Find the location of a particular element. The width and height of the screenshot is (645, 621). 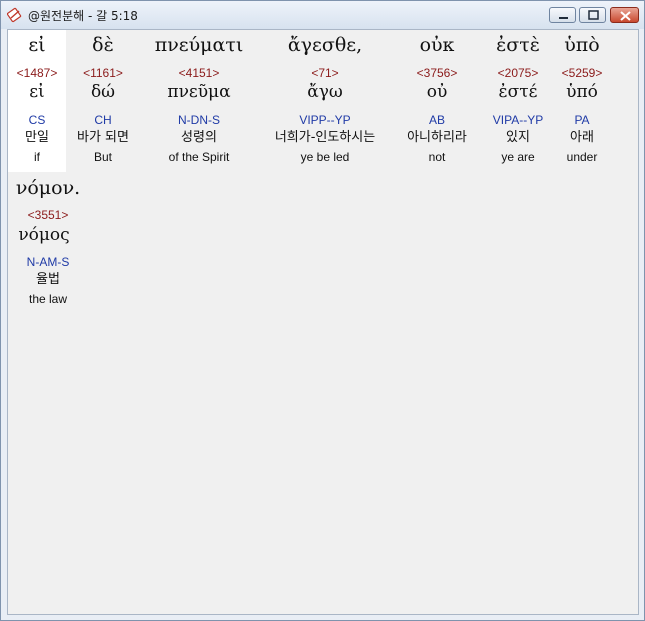

word-korean: 너희가-인도하시는 is located at coordinates (325, 137).